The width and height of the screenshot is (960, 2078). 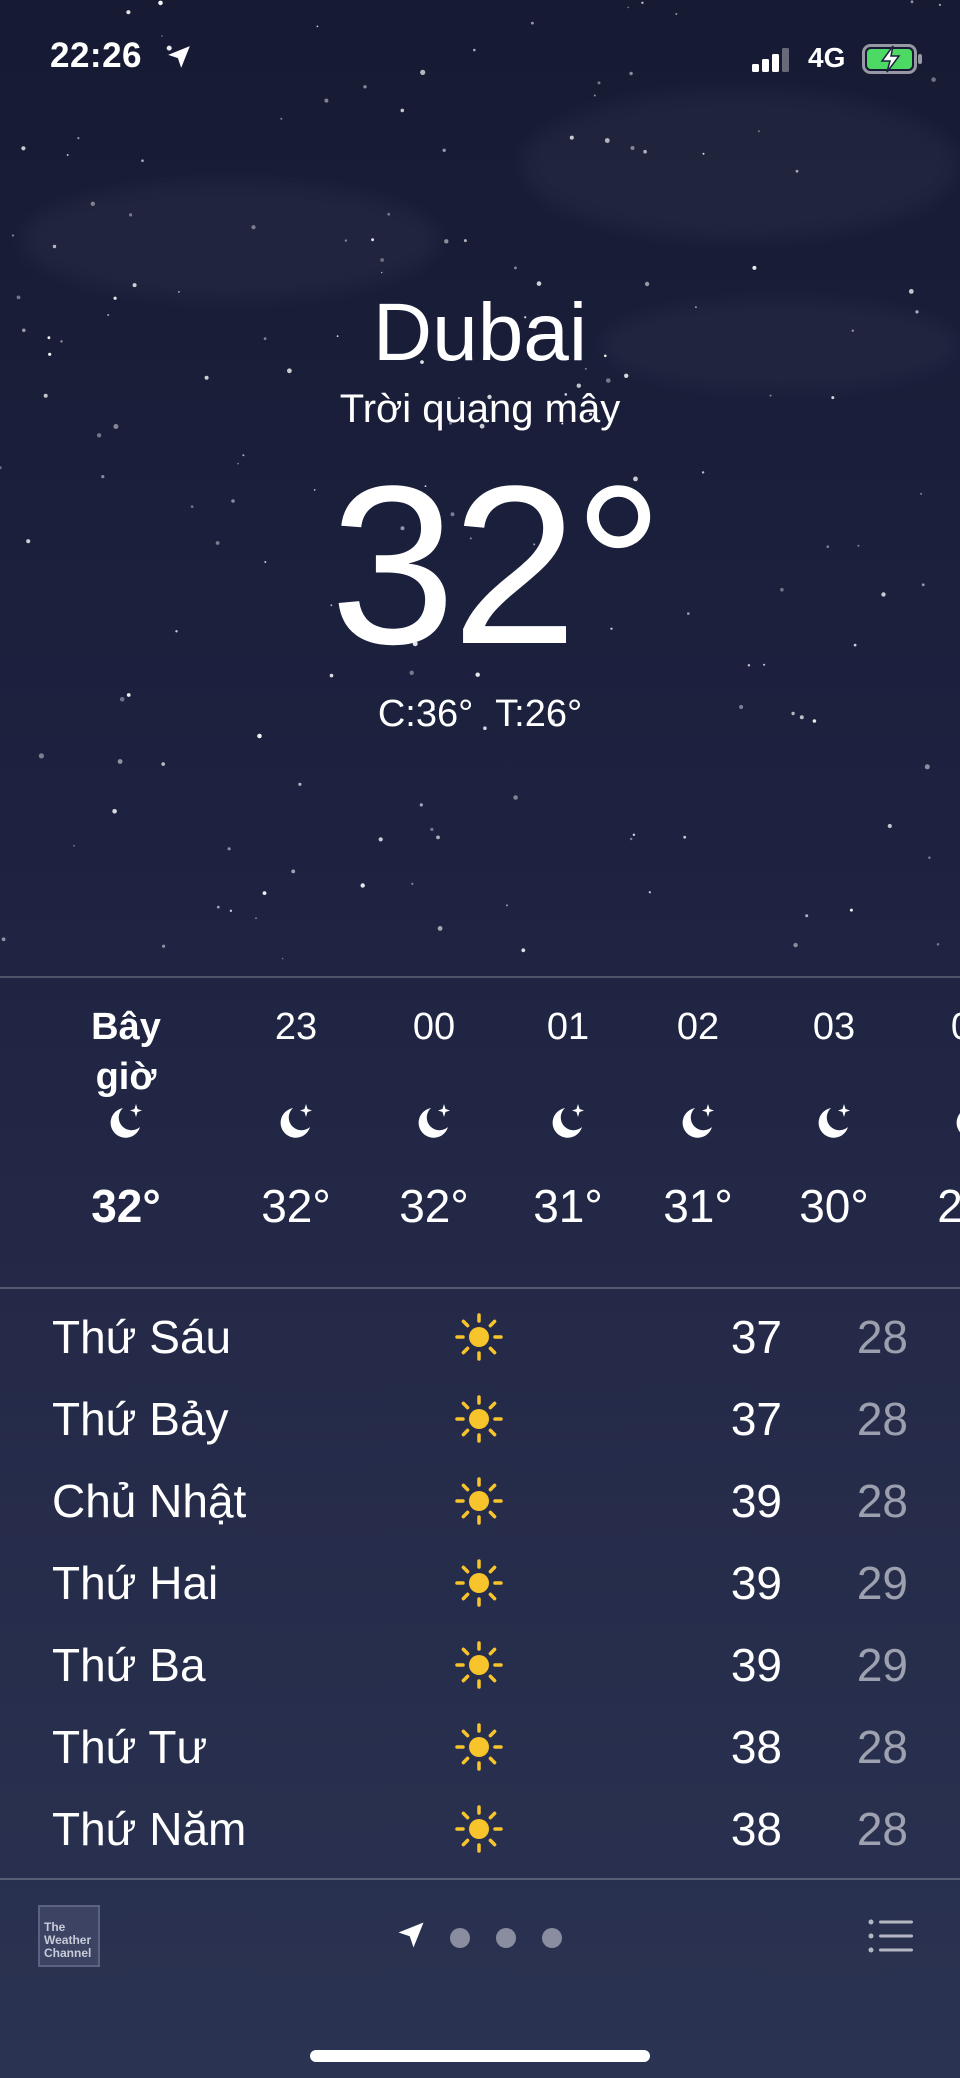 What do you see at coordinates (698, 1027) in the screenshot?
I see `hour-label: 02` at bounding box center [698, 1027].